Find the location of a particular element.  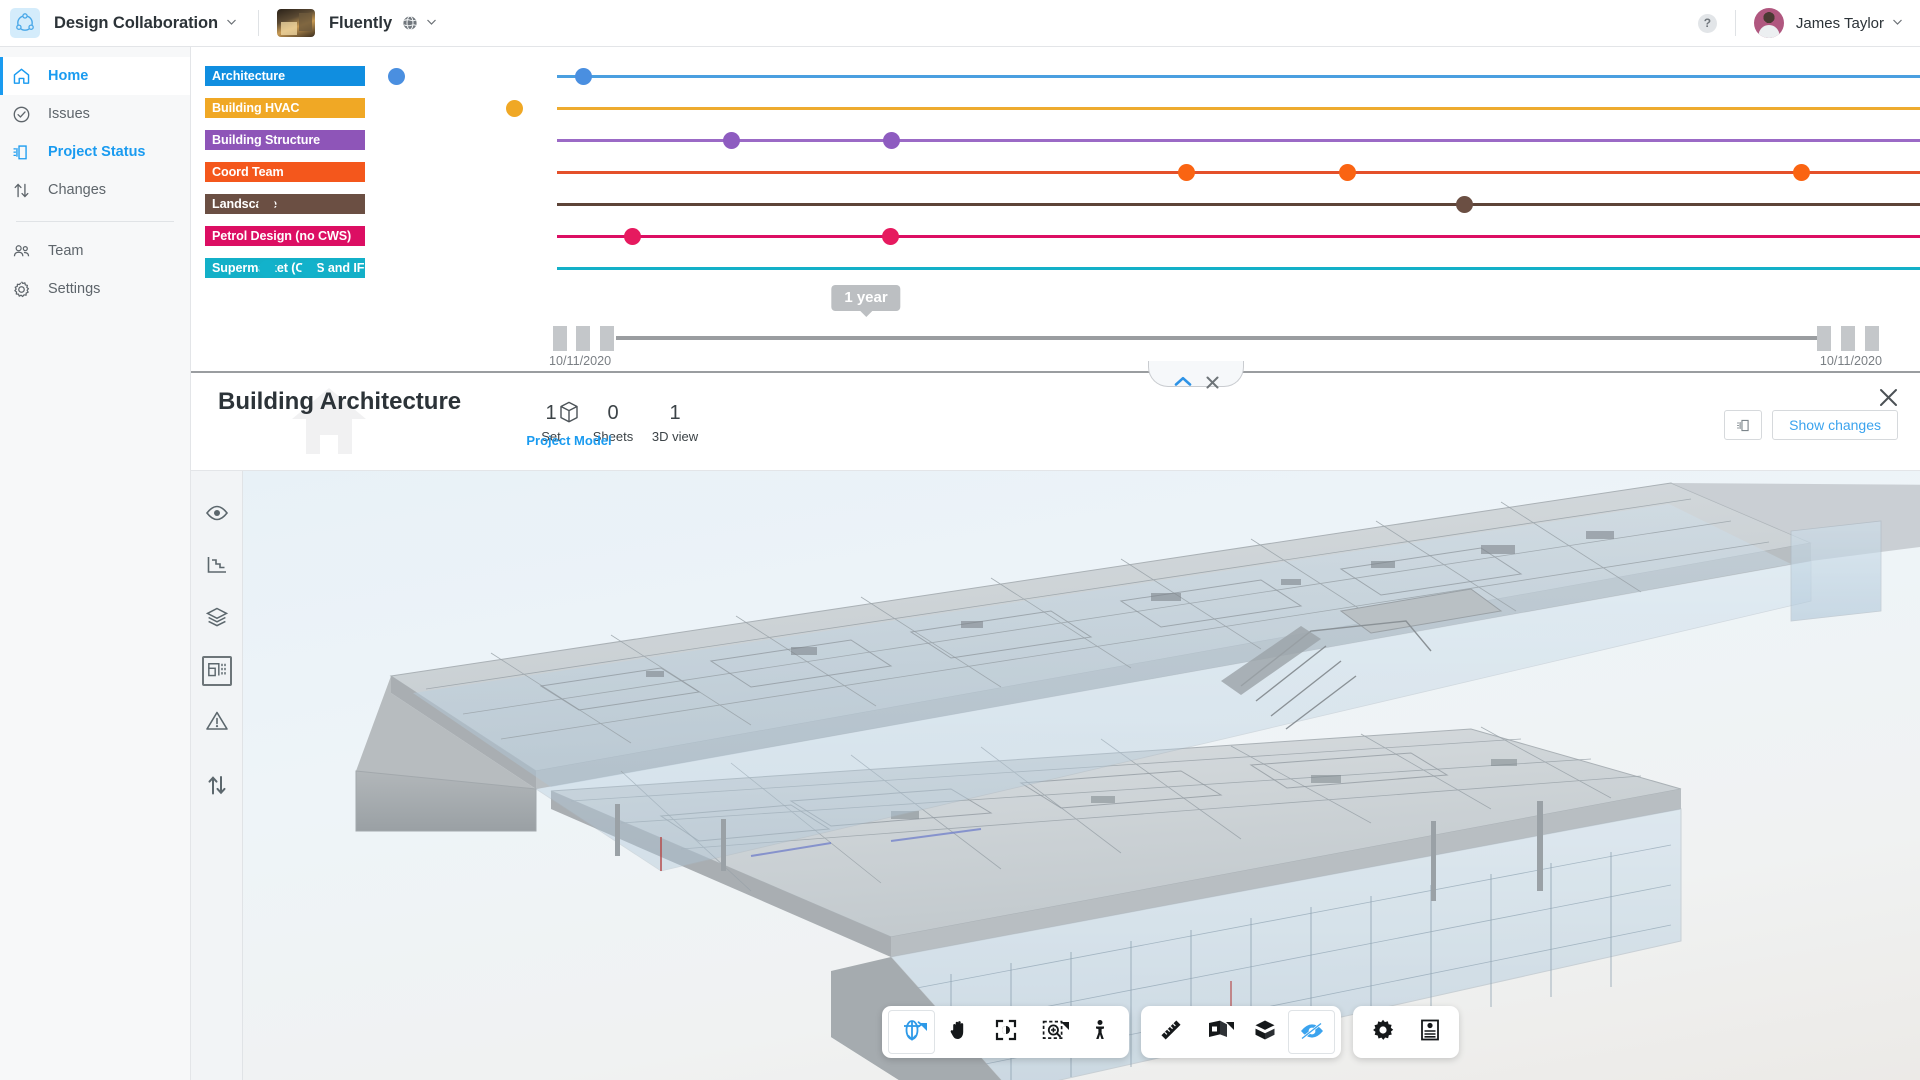

avatar is located at coordinates (1768, 23).